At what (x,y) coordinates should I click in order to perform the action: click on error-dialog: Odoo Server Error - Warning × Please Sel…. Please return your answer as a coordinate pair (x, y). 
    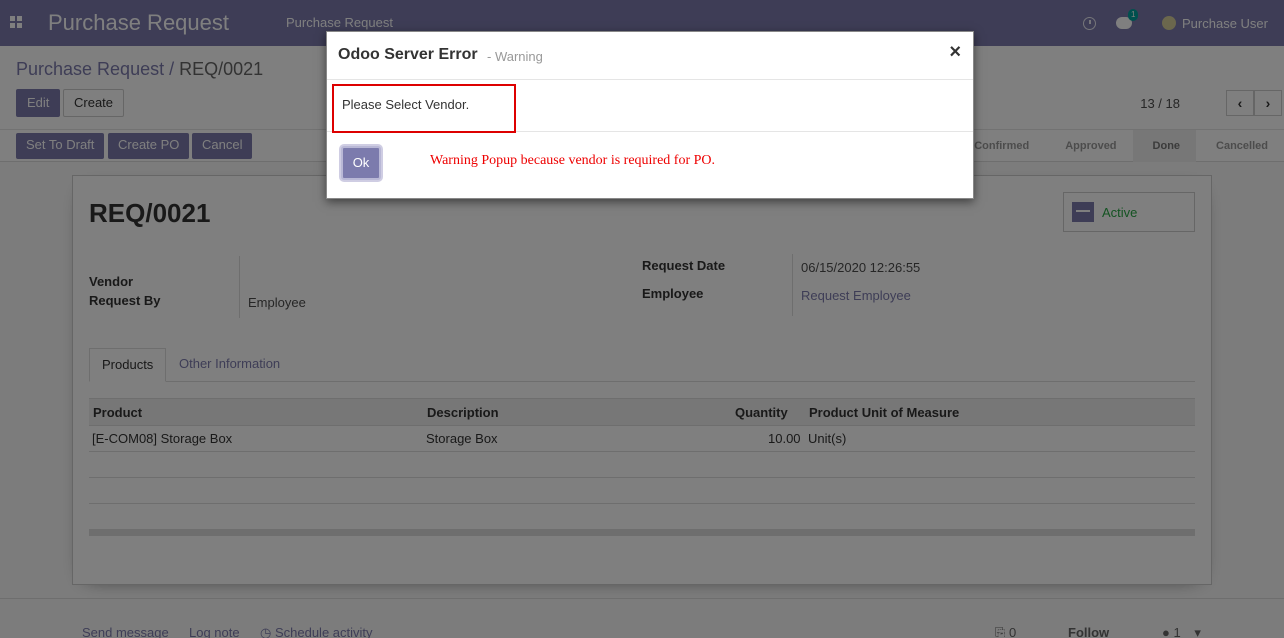
    Looking at the image, I should click on (650, 115).